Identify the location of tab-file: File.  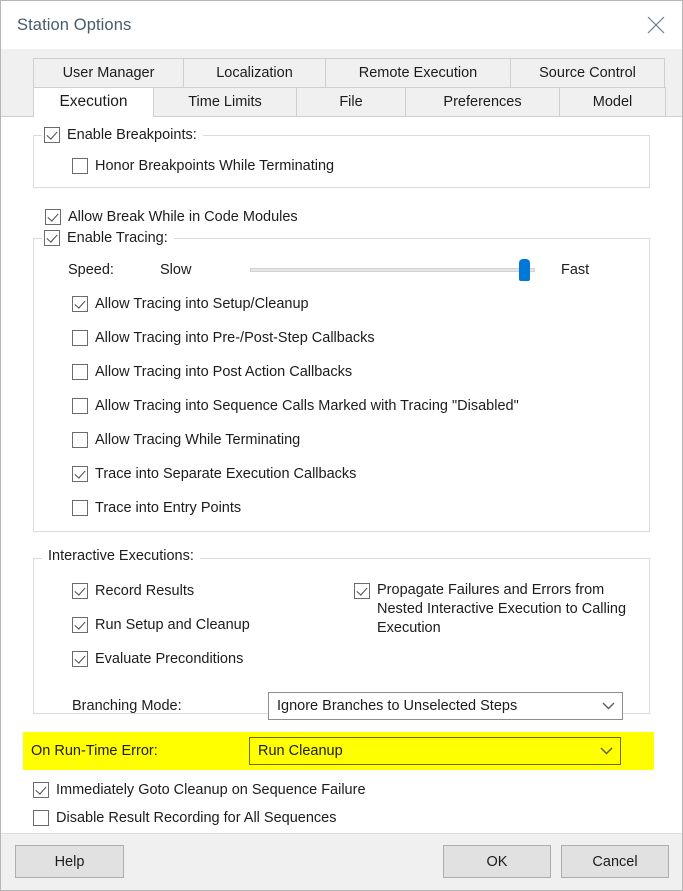
(351, 101).